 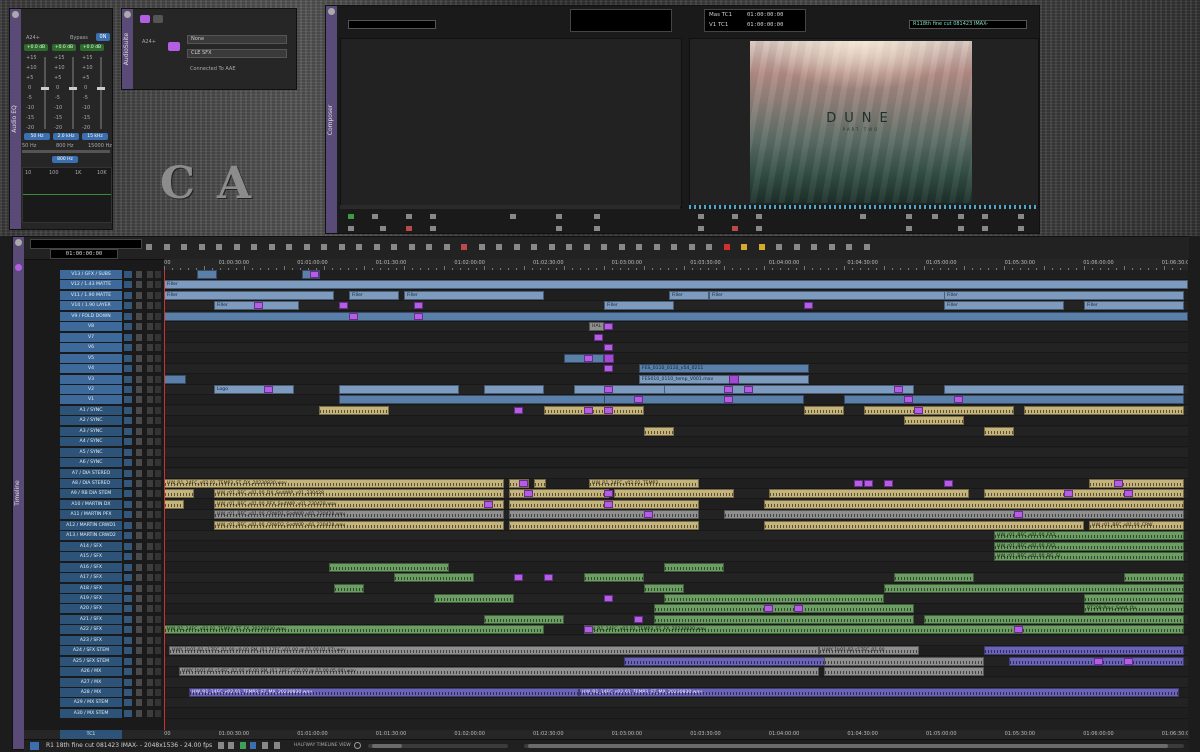 What do you see at coordinates (91, 598) in the screenshot?
I see `track-name: A19 / SFX` at bounding box center [91, 598].